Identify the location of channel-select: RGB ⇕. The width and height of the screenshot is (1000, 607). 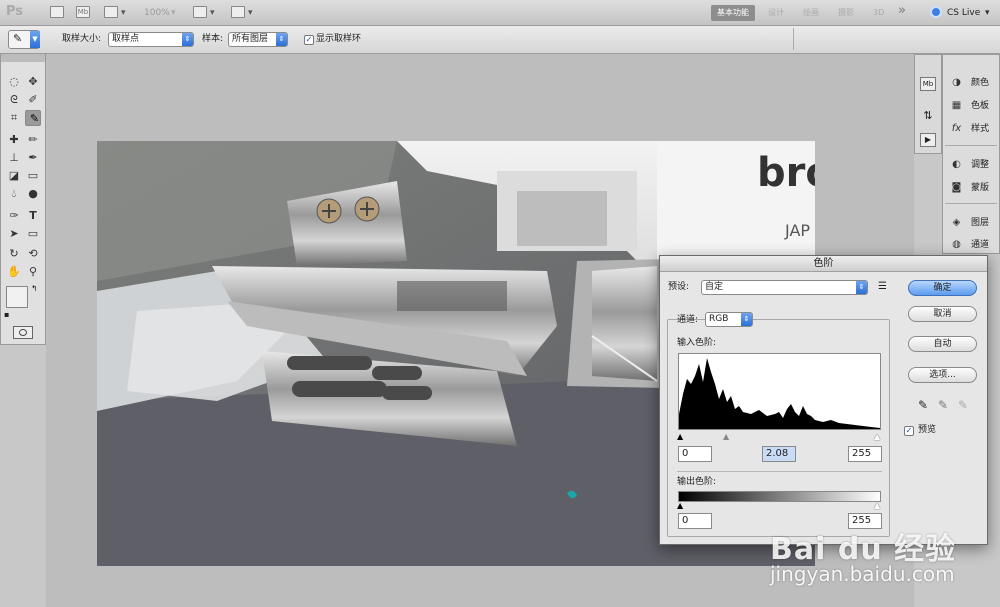
(729, 319).